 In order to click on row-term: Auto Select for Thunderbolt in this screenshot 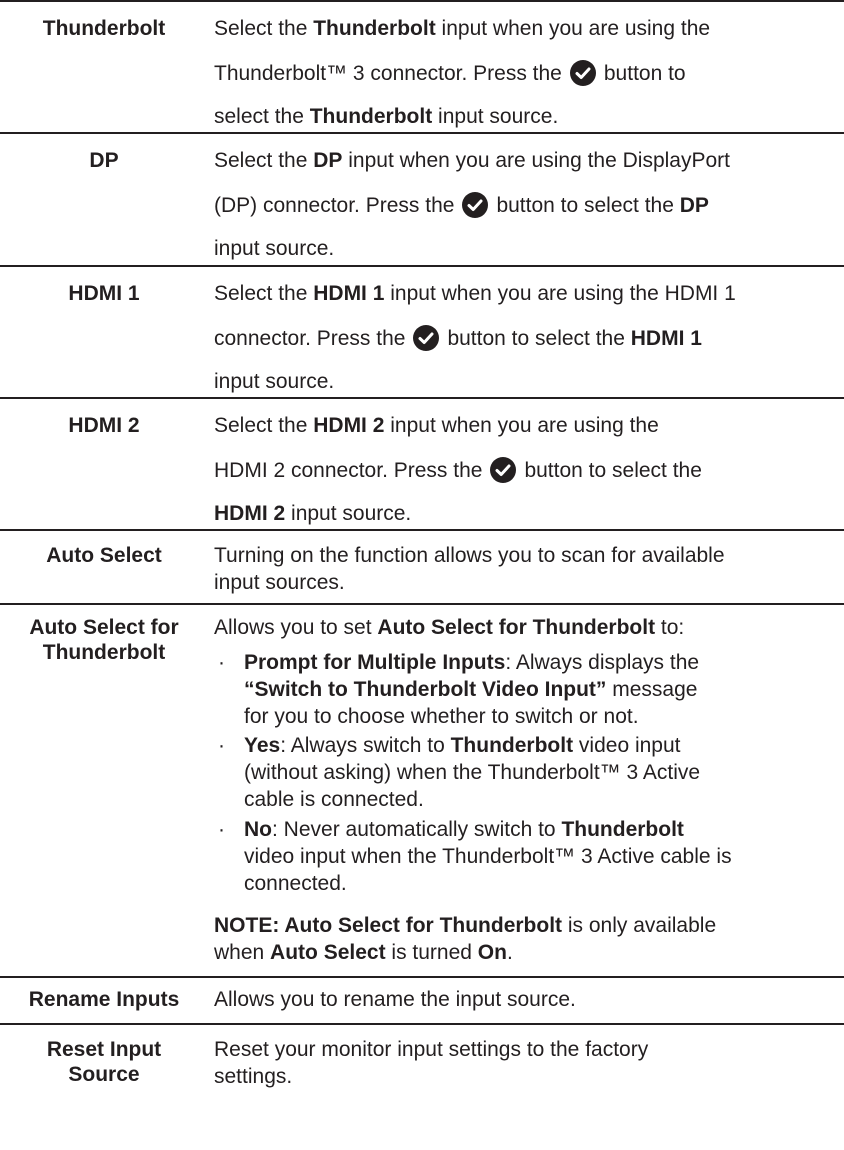, I will do `click(104, 640)`.